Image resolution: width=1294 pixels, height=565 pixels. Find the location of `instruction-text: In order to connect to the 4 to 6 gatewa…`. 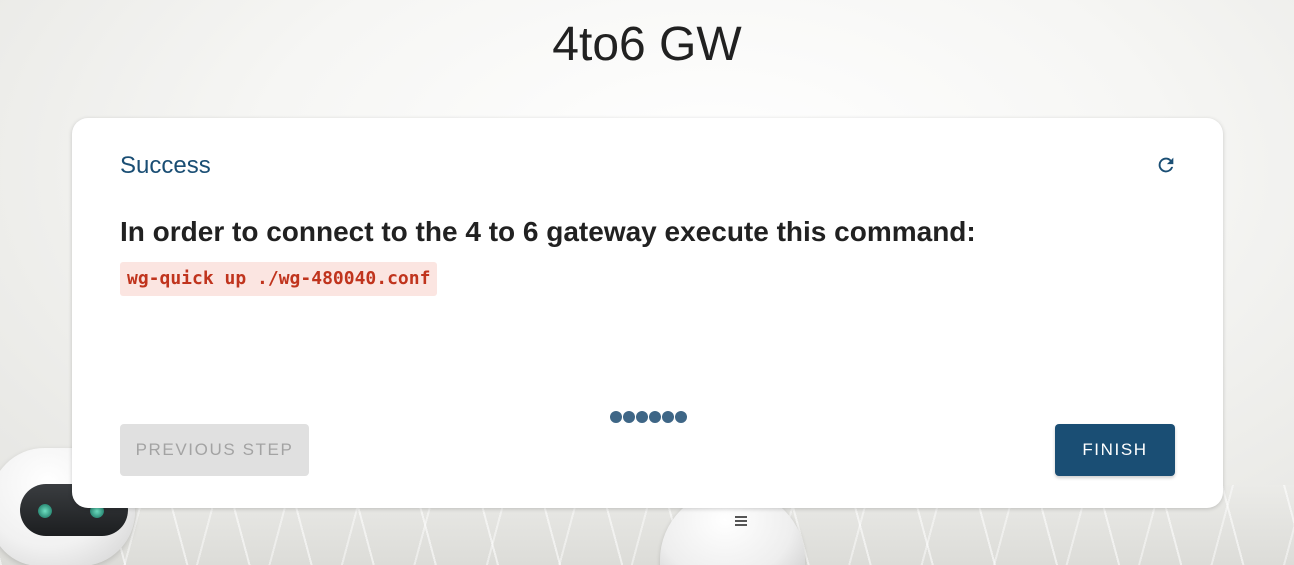

instruction-text: In order to connect to the 4 to 6 gatewa… is located at coordinates (548, 231).